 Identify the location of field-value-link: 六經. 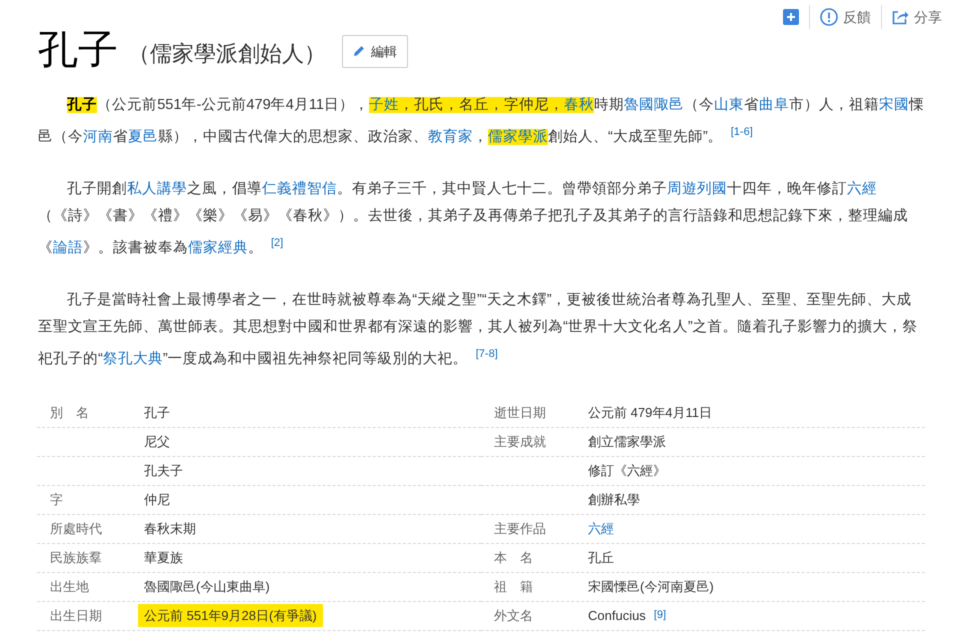
(601, 528).